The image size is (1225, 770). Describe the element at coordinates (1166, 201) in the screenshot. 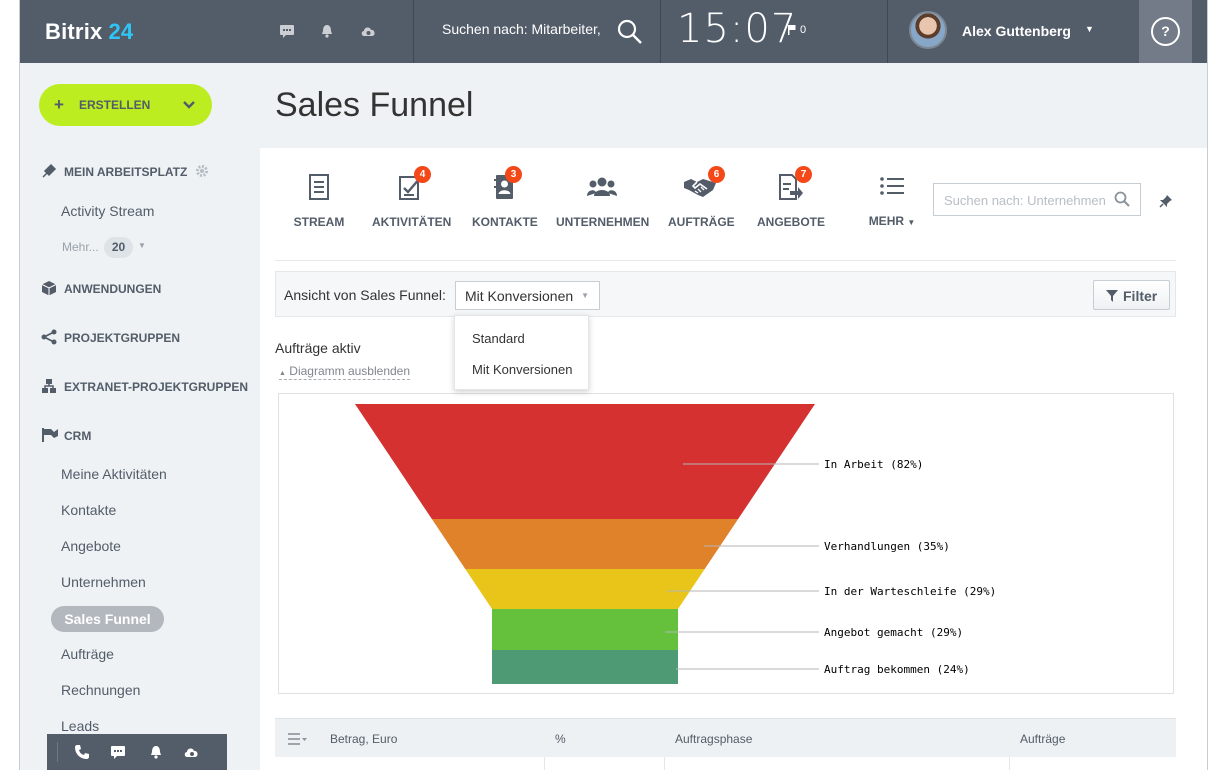

I see `pin-icon` at that location.